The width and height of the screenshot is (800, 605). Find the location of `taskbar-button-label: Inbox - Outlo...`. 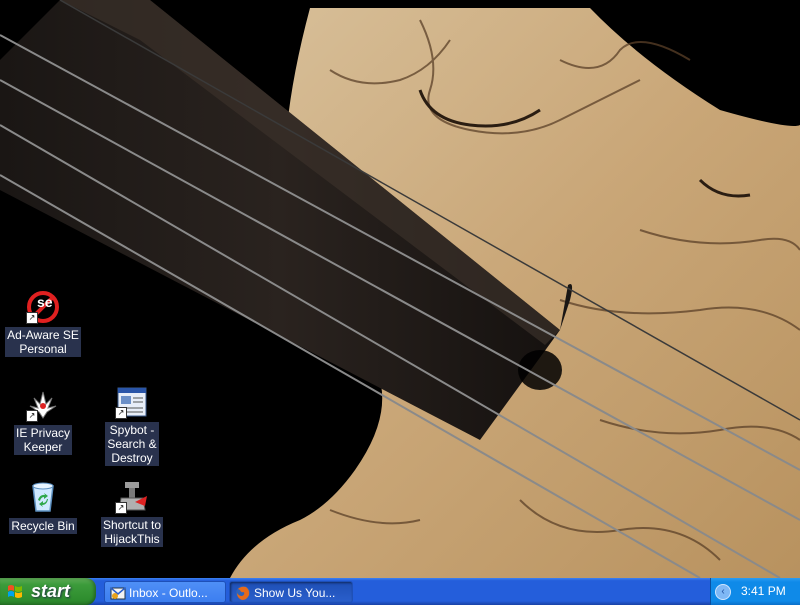

taskbar-button-label: Inbox - Outlo... is located at coordinates (168, 593).